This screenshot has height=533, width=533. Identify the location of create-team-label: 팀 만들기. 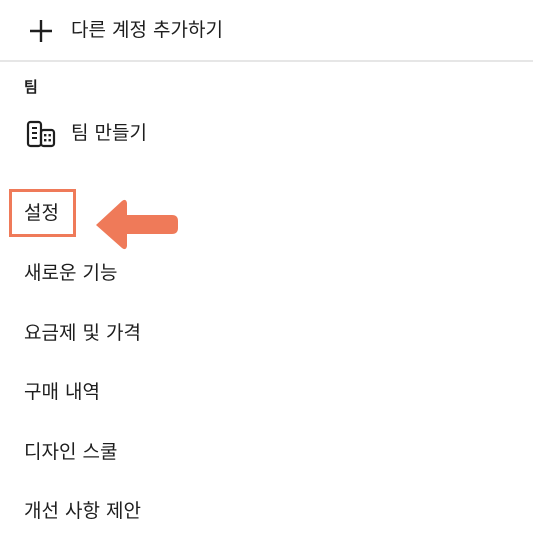
(109, 133).